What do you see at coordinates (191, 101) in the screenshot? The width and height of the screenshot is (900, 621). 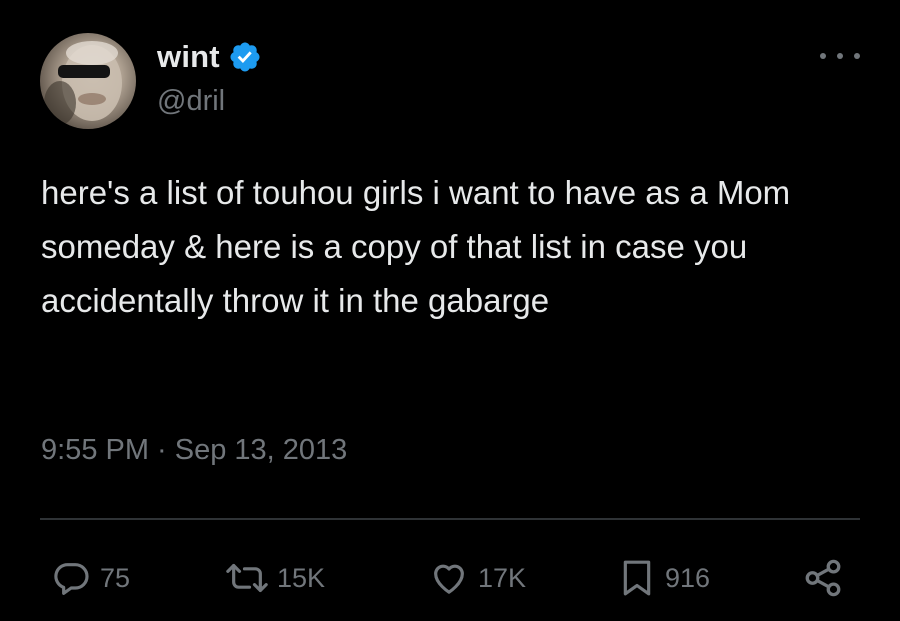 I see `author-handle: @dril` at bounding box center [191, 101].